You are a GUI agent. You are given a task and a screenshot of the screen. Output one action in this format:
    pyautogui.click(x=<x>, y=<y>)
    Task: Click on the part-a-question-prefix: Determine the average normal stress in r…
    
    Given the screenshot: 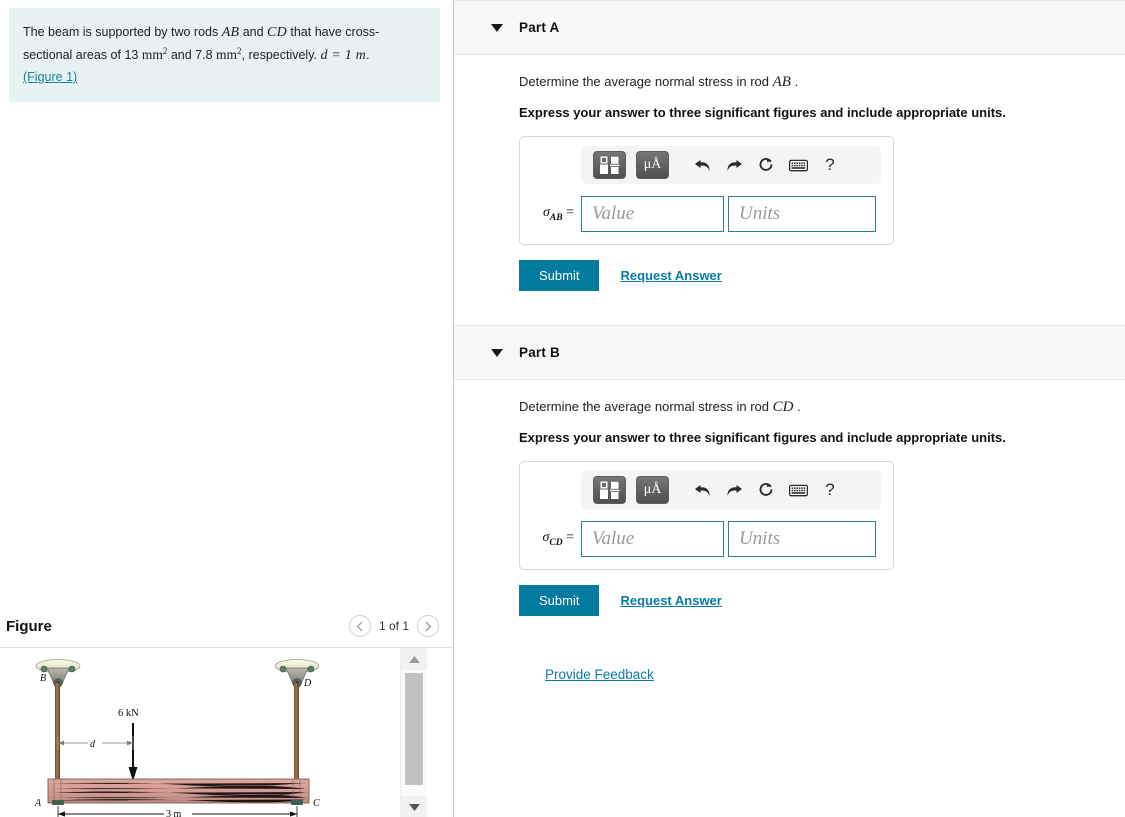 What is the action you would take?
    pyautogui.click(x=646, y=81)
    